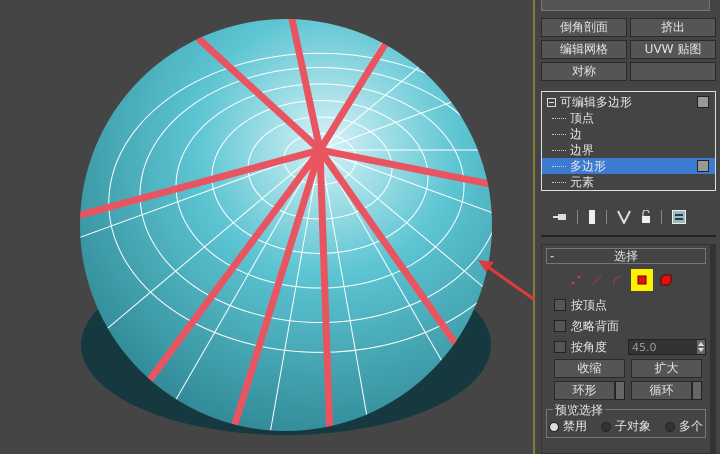 The image size is (720, 454). I want to click on radio-label: 子对象, so click(633, 426).